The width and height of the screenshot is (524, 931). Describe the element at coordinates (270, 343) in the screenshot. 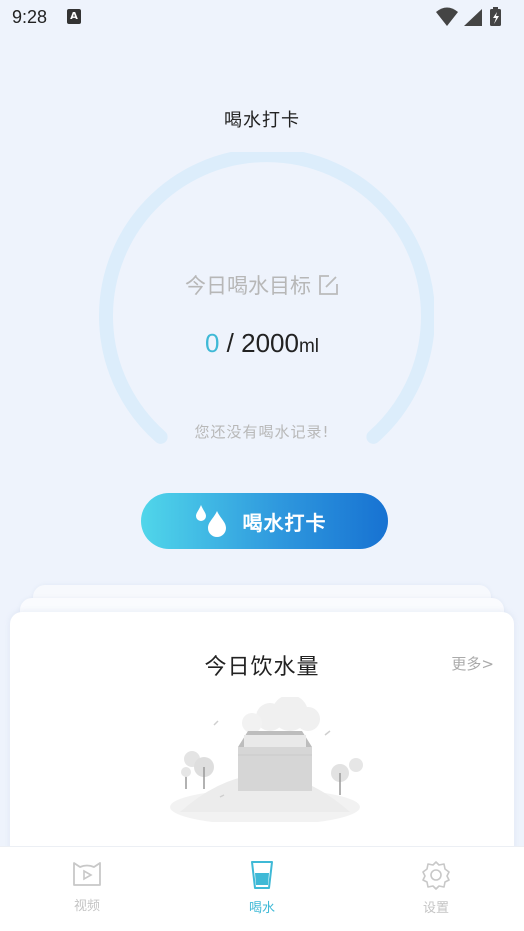

I see `target-amount: 2000` at that location.